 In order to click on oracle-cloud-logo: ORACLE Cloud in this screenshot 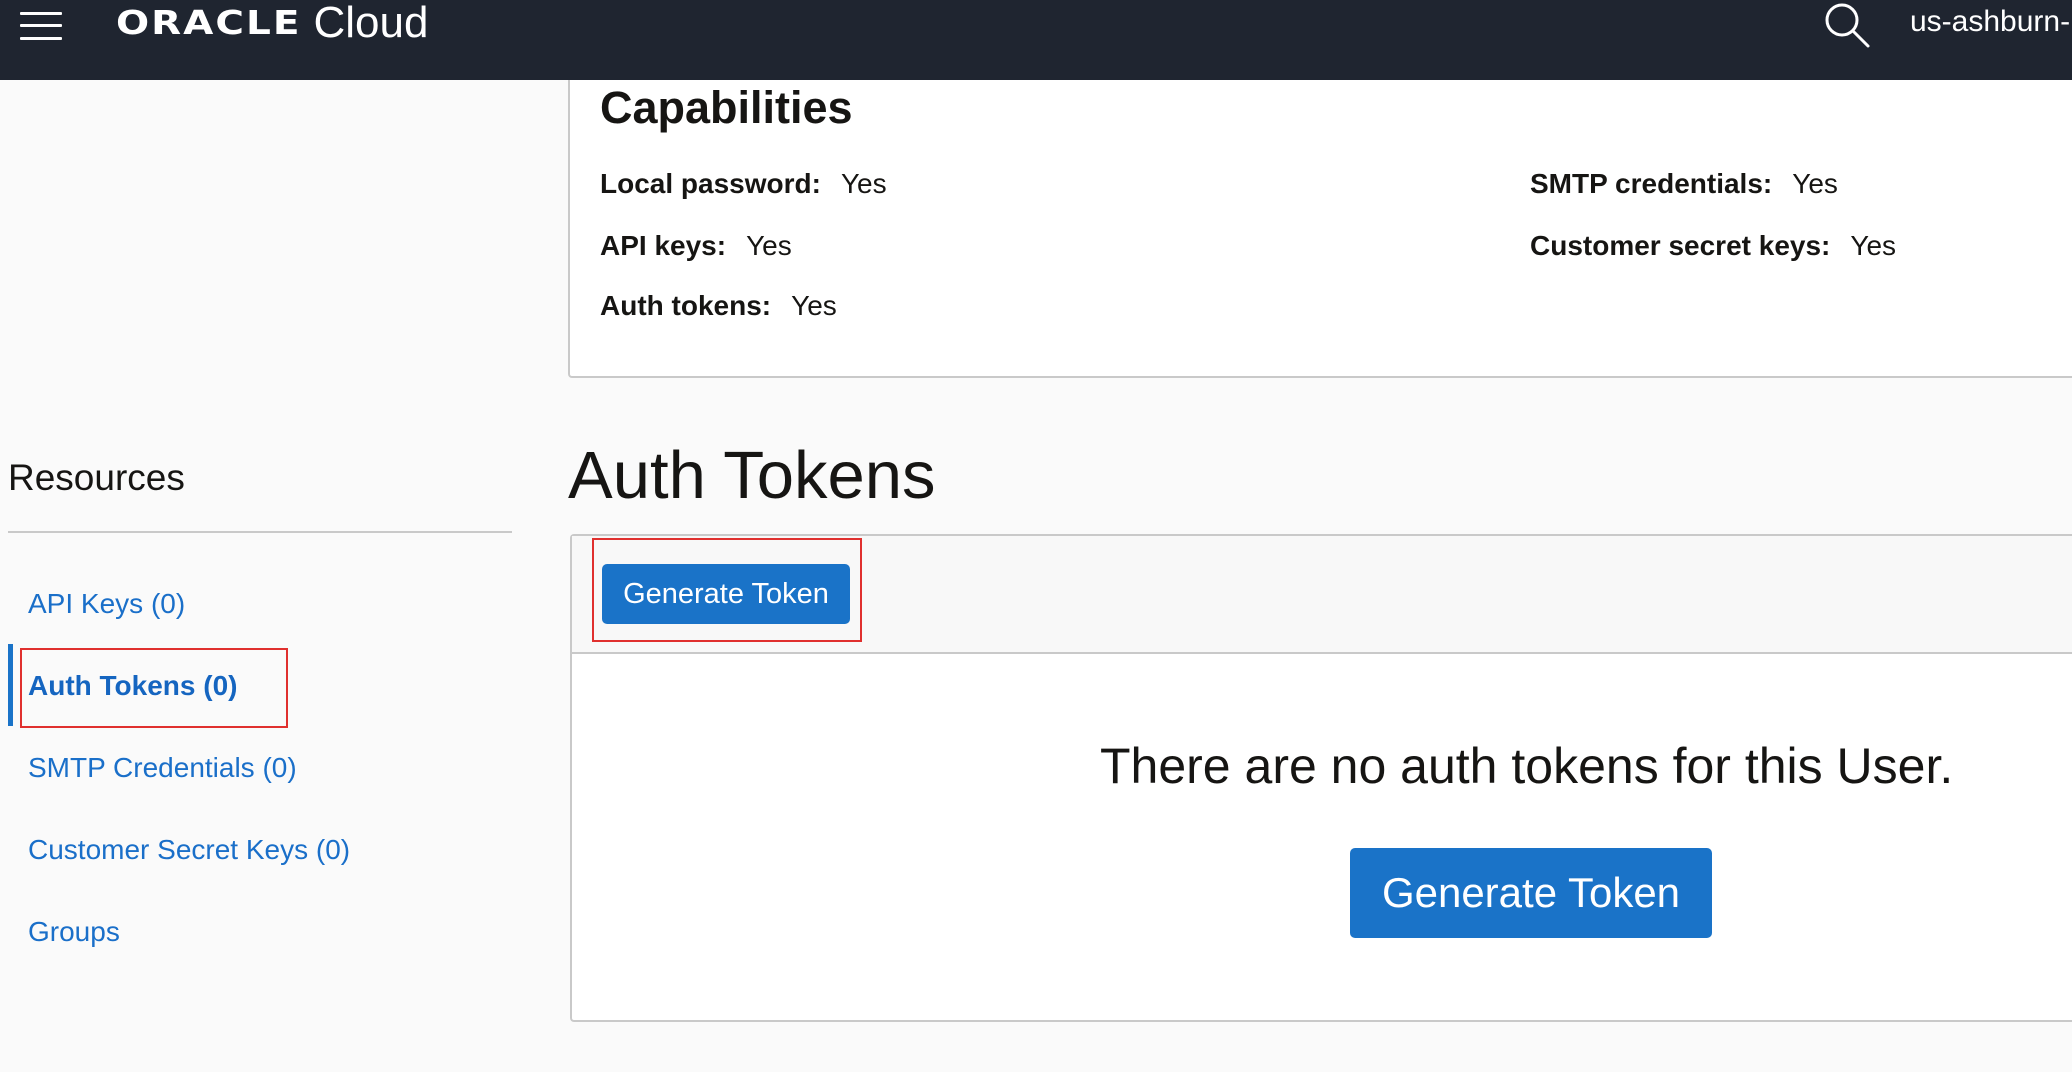, I will do `click(272, 24)`.